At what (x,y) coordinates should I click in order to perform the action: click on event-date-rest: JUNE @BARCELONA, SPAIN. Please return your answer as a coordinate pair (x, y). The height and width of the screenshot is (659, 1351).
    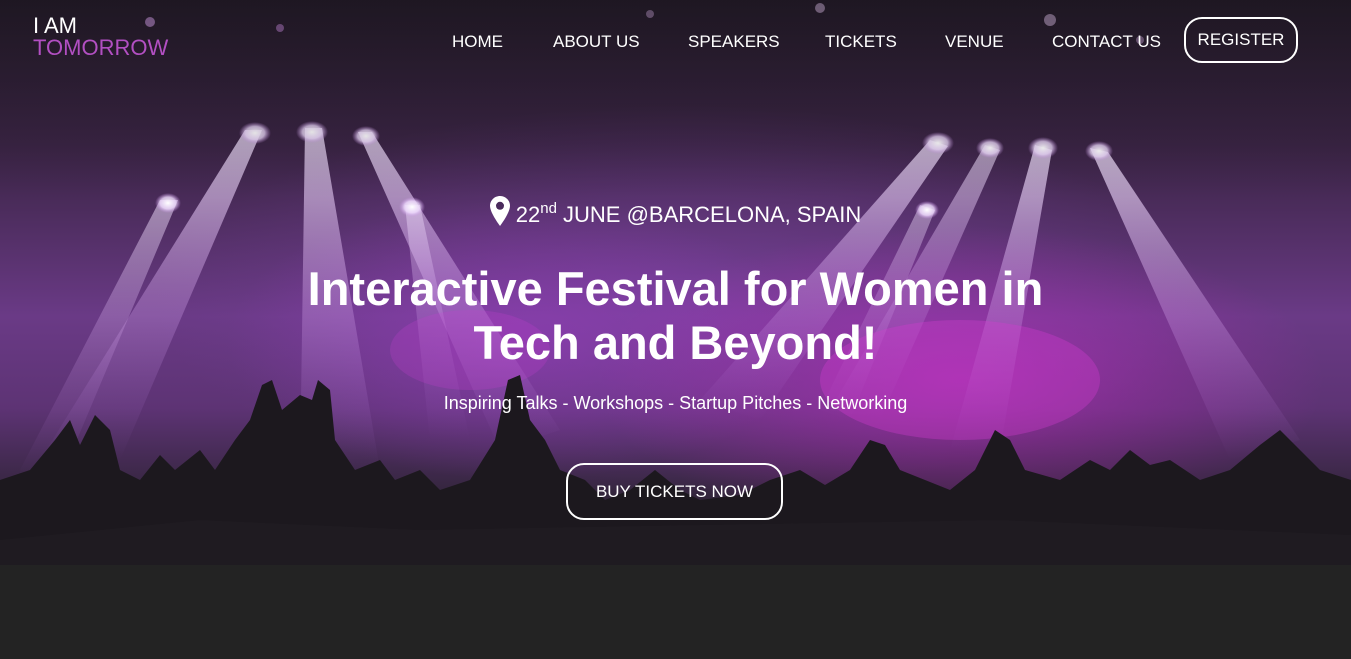
    Looking at the image, I should click on (709, 214).